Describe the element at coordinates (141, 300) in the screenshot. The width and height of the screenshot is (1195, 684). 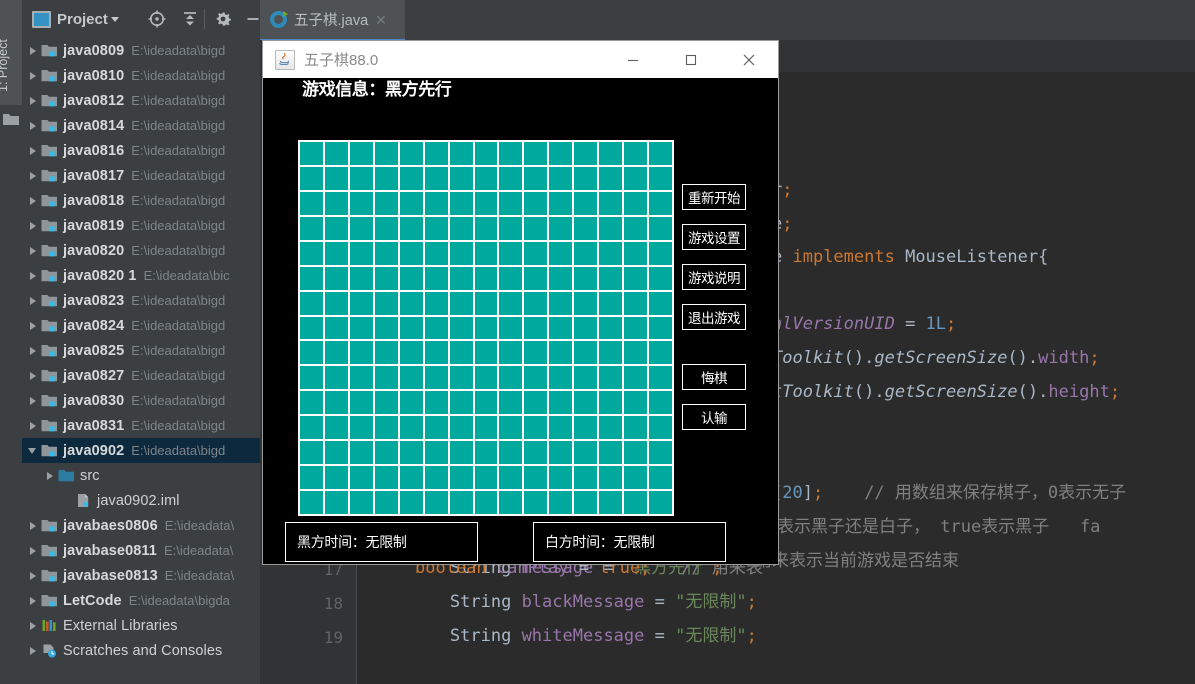
I see `tree-item-java0823: java0823 E:\ideadata\bigd` at that location.